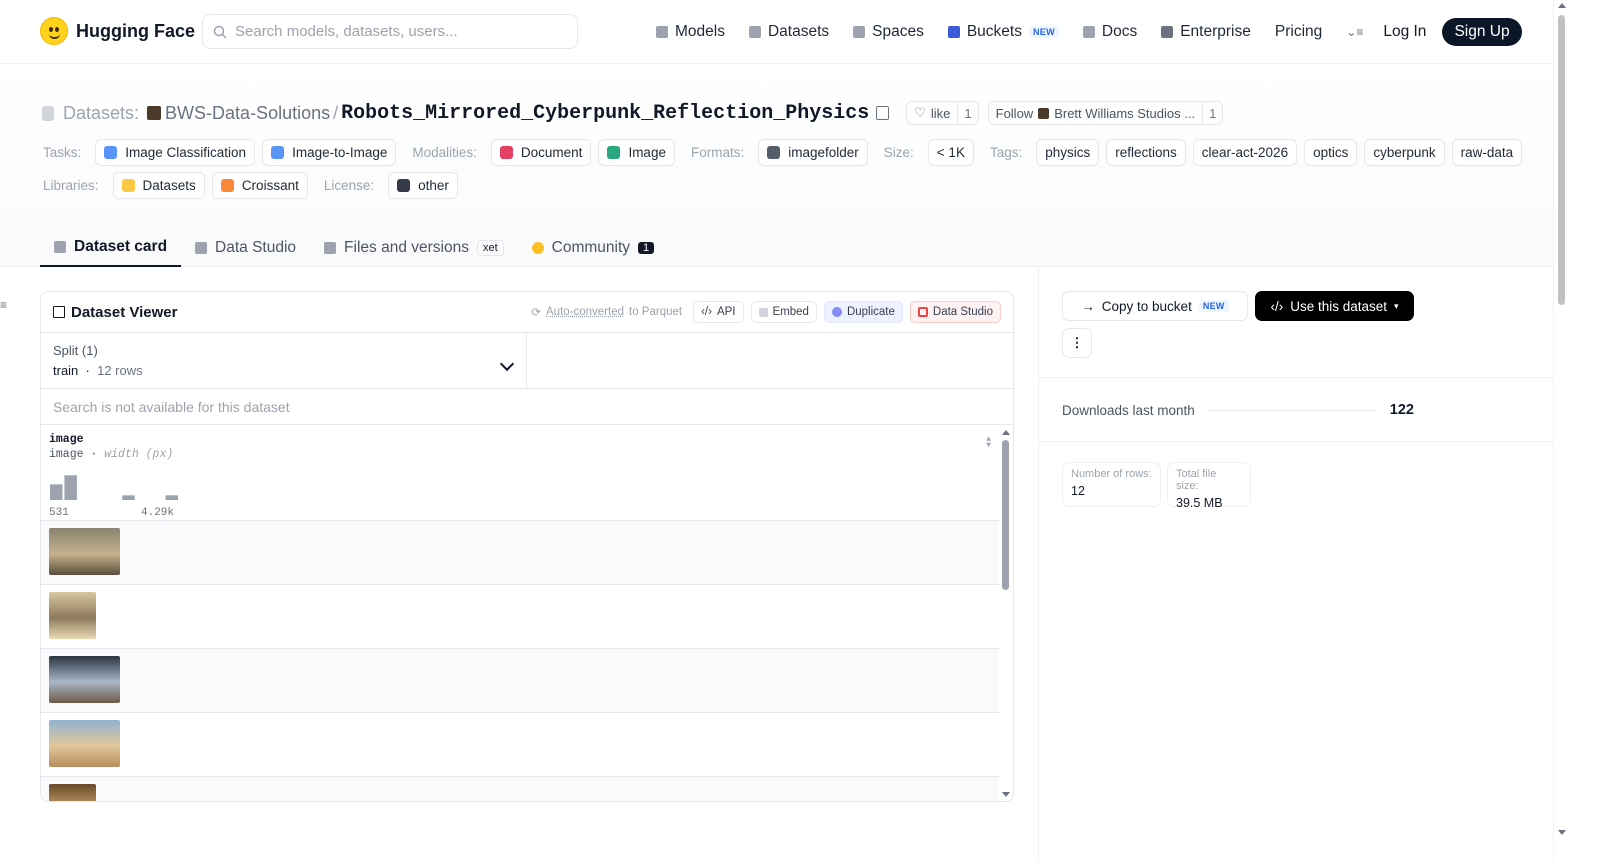 The height and width of the screenshot is (861, 1600). I want to click on nav-link-models: Models, so click(690, 32).